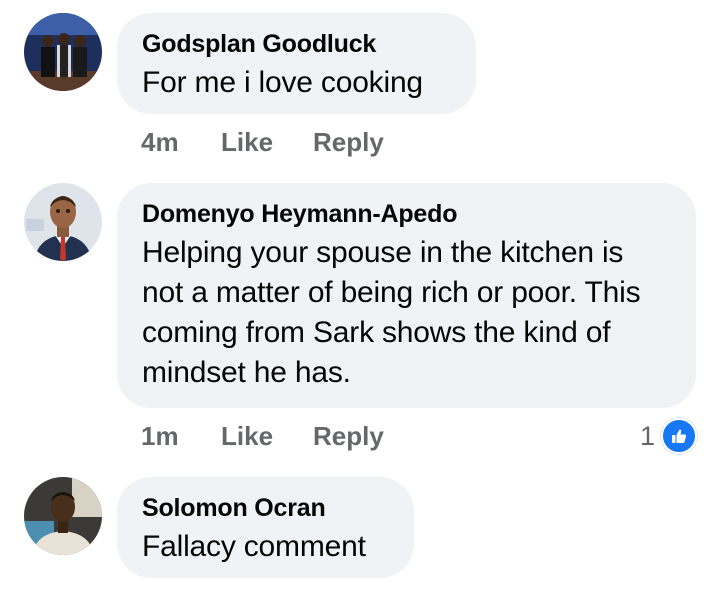 The width and height of the screenshot is (720, 591). What do you see at coordinates (160, 436) in the screenshot?
I see `comment-time: 1m` at bounding box center [160, 436].